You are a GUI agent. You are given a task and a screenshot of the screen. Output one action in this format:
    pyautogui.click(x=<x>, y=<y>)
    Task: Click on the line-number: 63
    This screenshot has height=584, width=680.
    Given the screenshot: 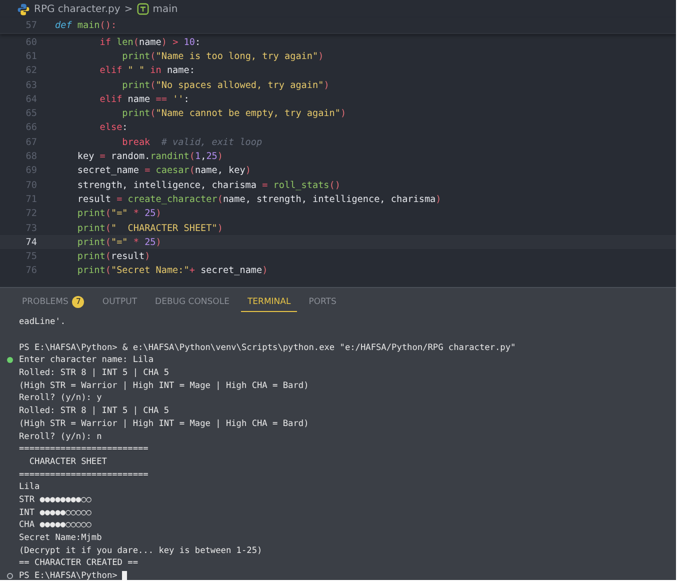 What is the action you would take?
    pyautogui.click(x=31, y=85)
    